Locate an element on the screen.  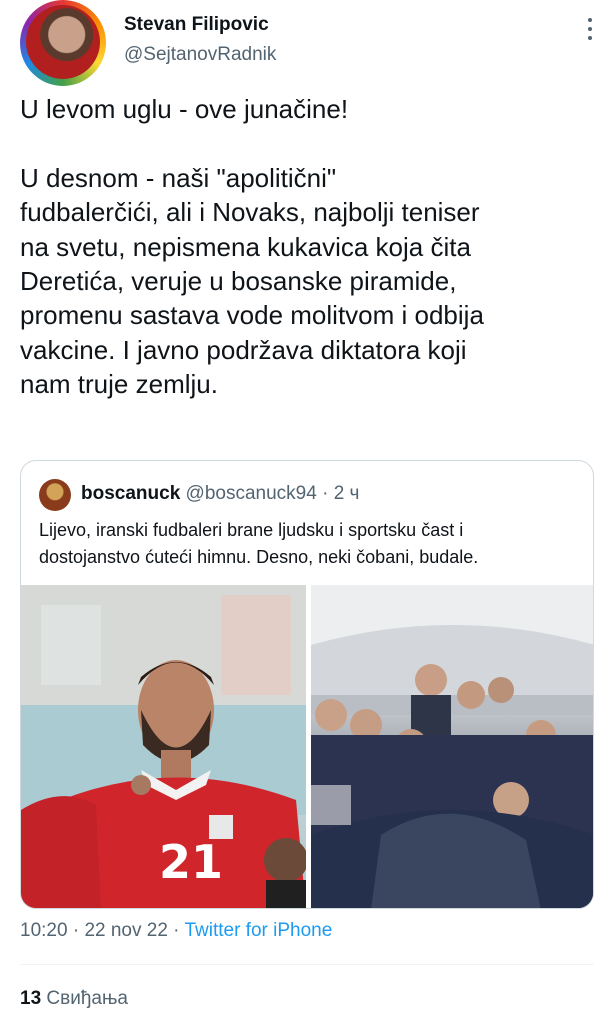
quoted-author-name: boscanuck is located at coordinates (131, 493).